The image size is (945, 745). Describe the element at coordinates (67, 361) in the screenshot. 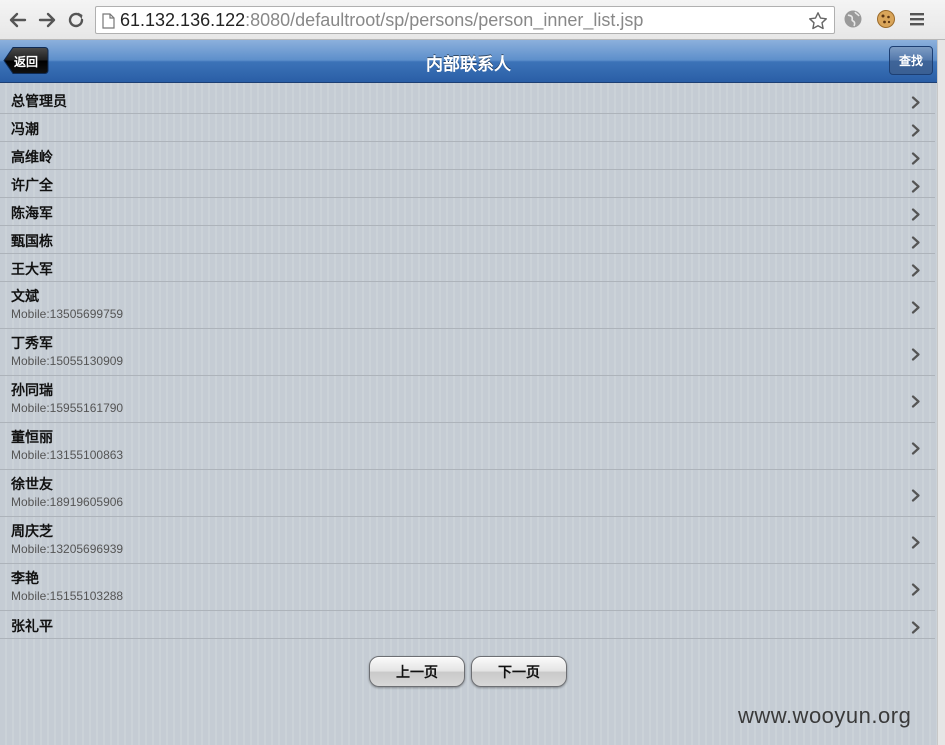

I see `contact-mobile: Mobile:15055130909` at that location.